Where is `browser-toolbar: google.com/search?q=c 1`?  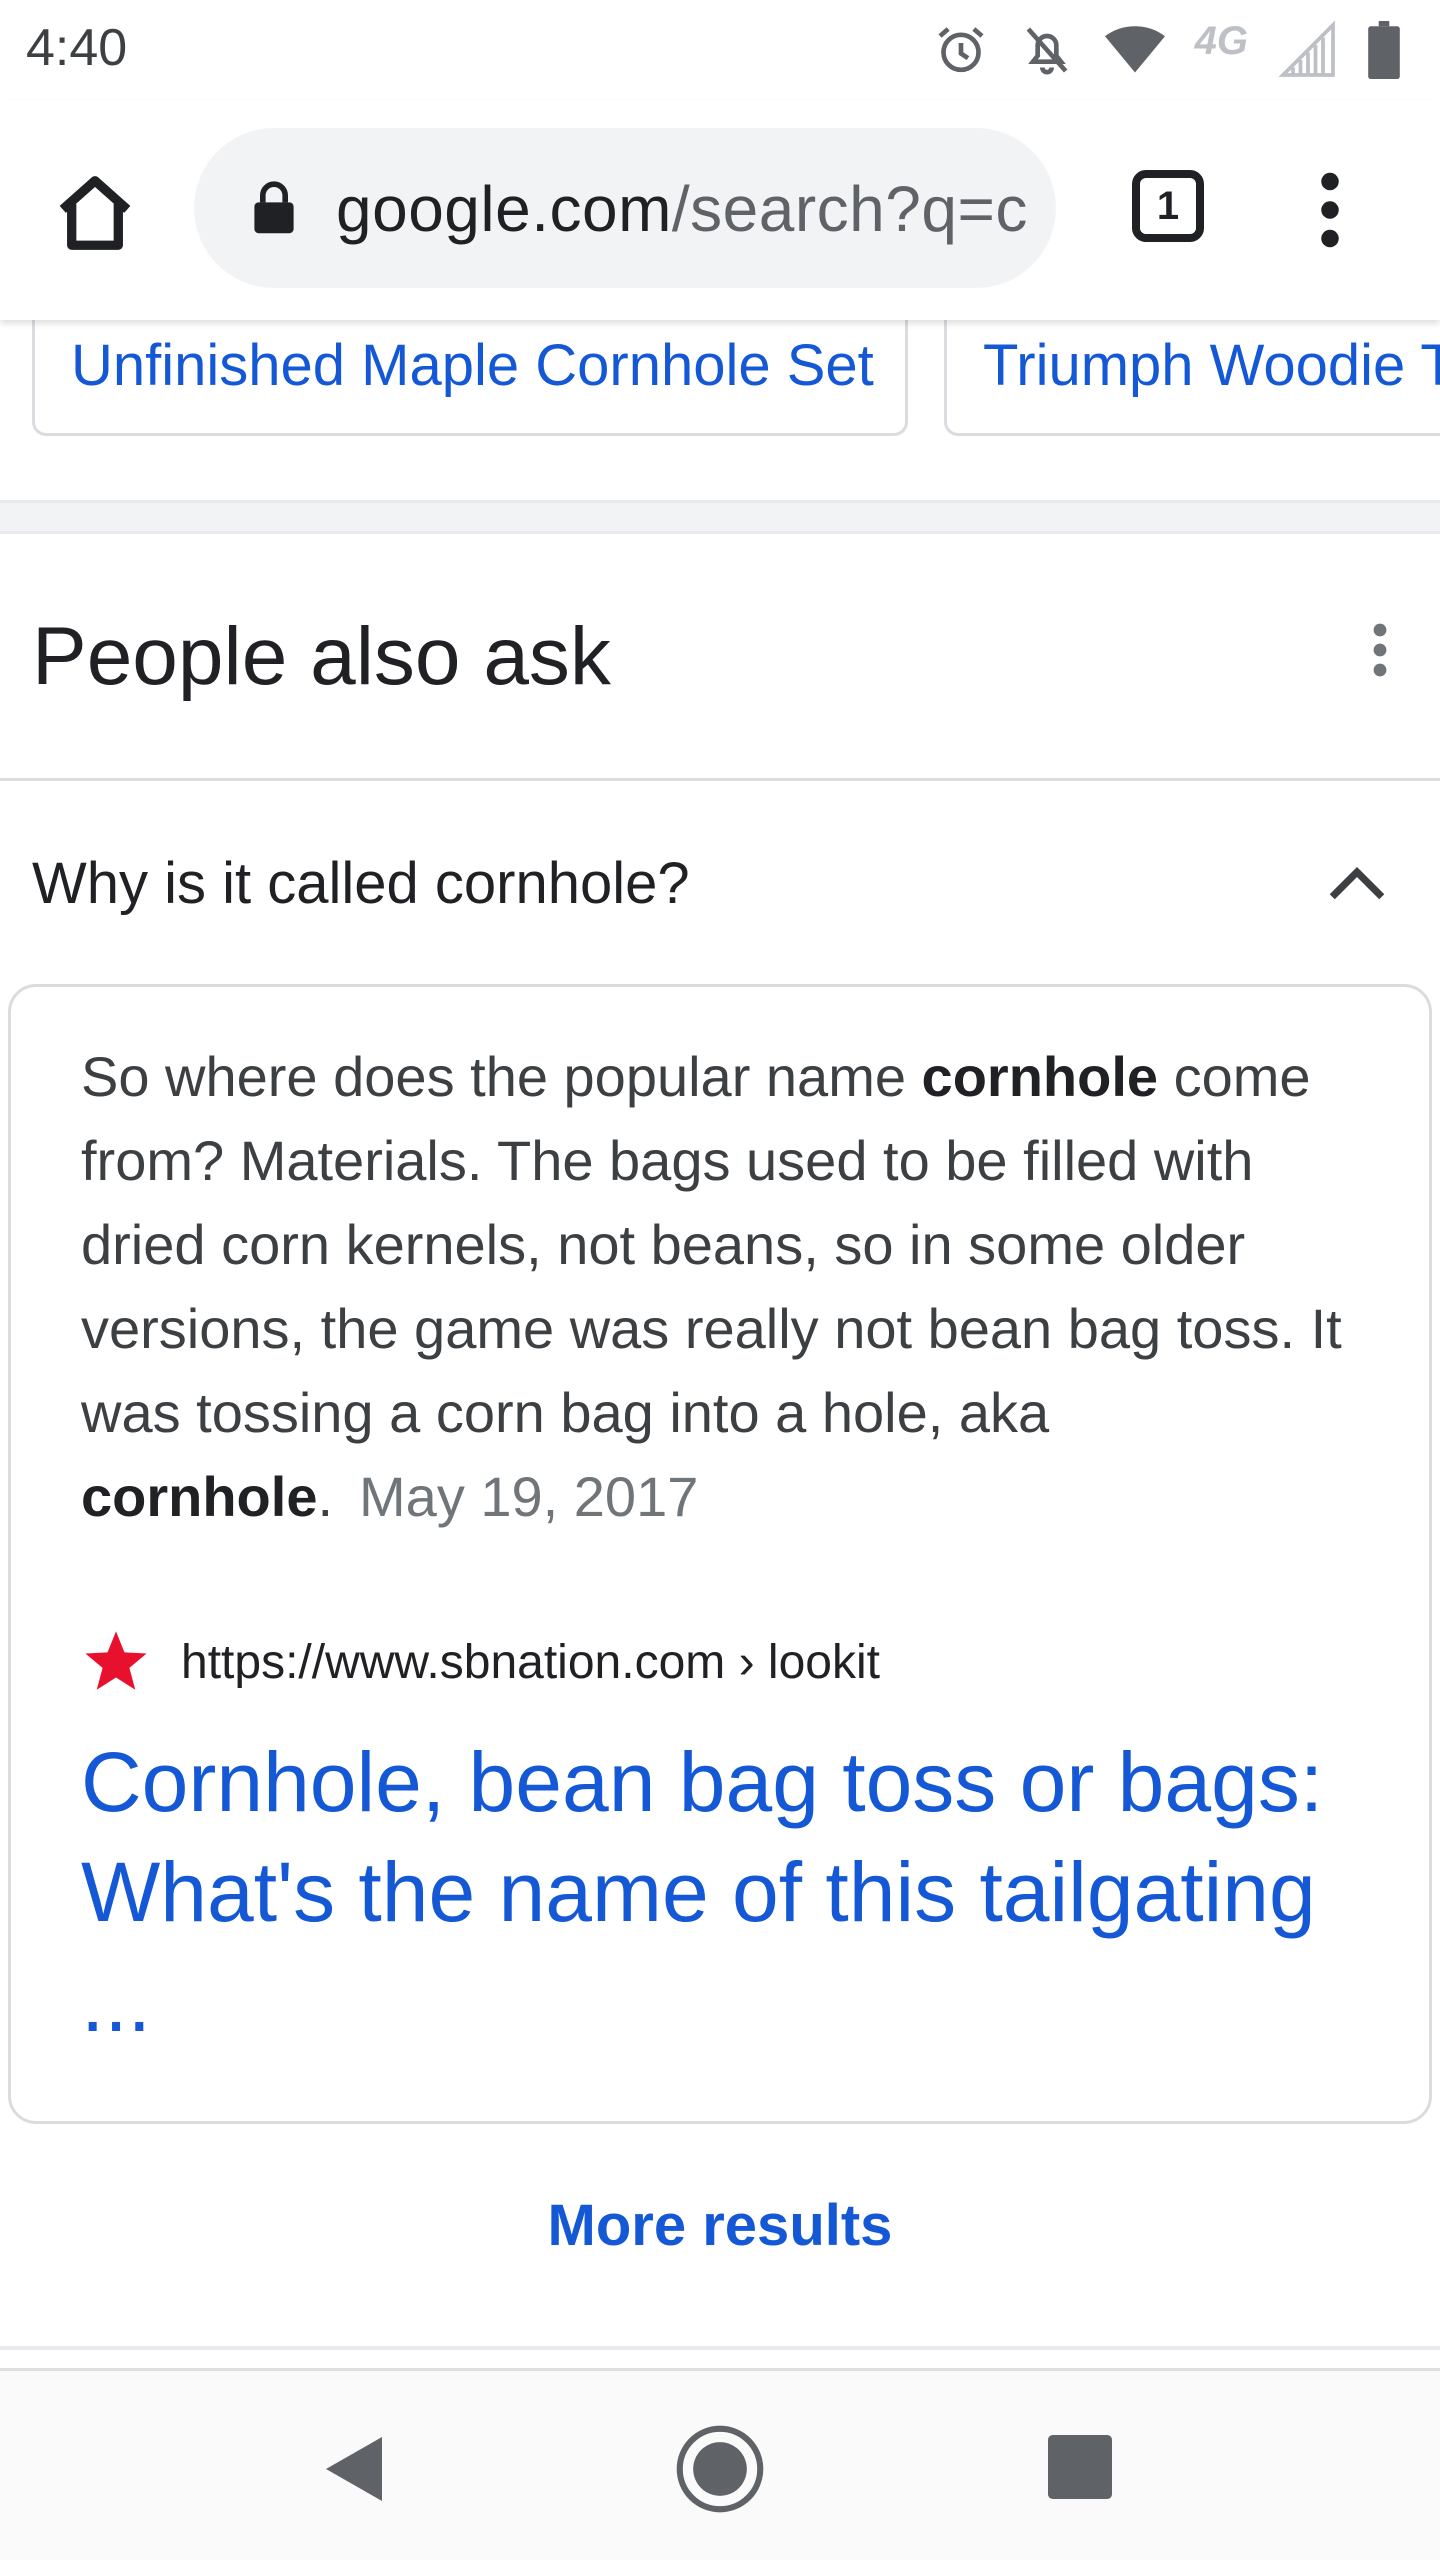
browser-toolbar: google.com/search?q=c 1 is located at coordinates (720, 210).